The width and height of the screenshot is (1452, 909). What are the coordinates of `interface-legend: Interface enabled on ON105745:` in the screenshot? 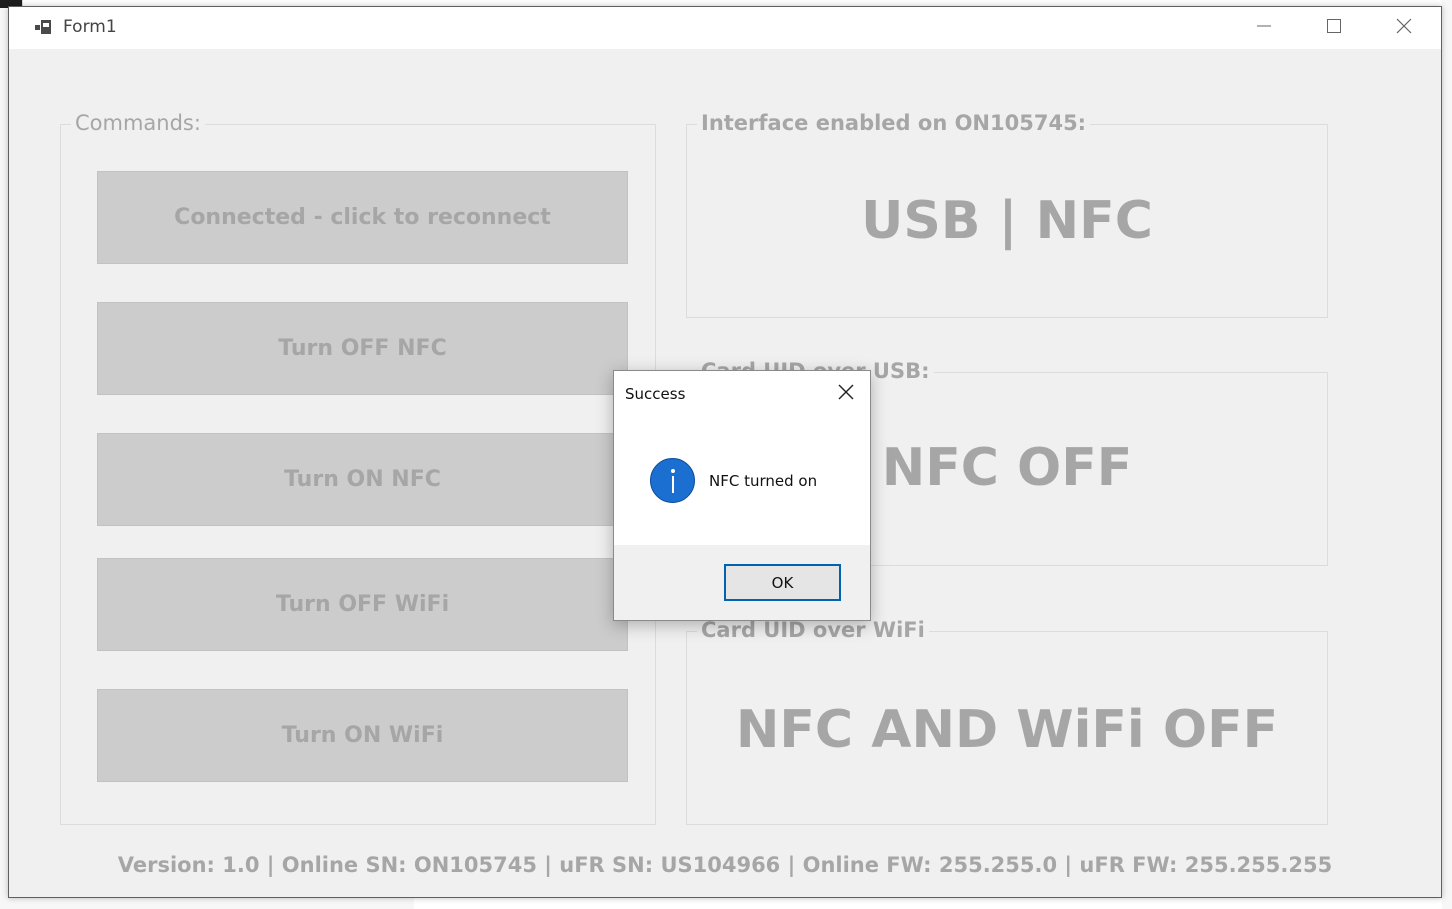 It's located at (894, 123).